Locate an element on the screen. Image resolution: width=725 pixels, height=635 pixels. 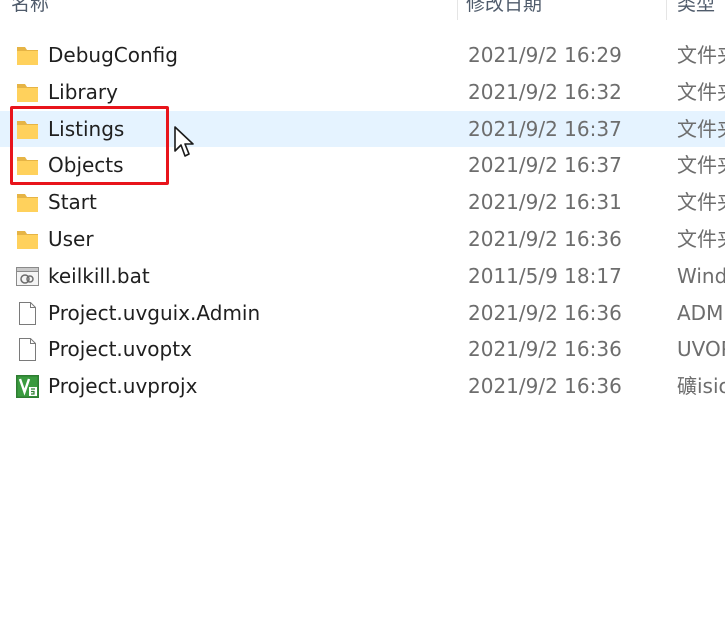
file-name: Library is located at coordinates (83, 91).